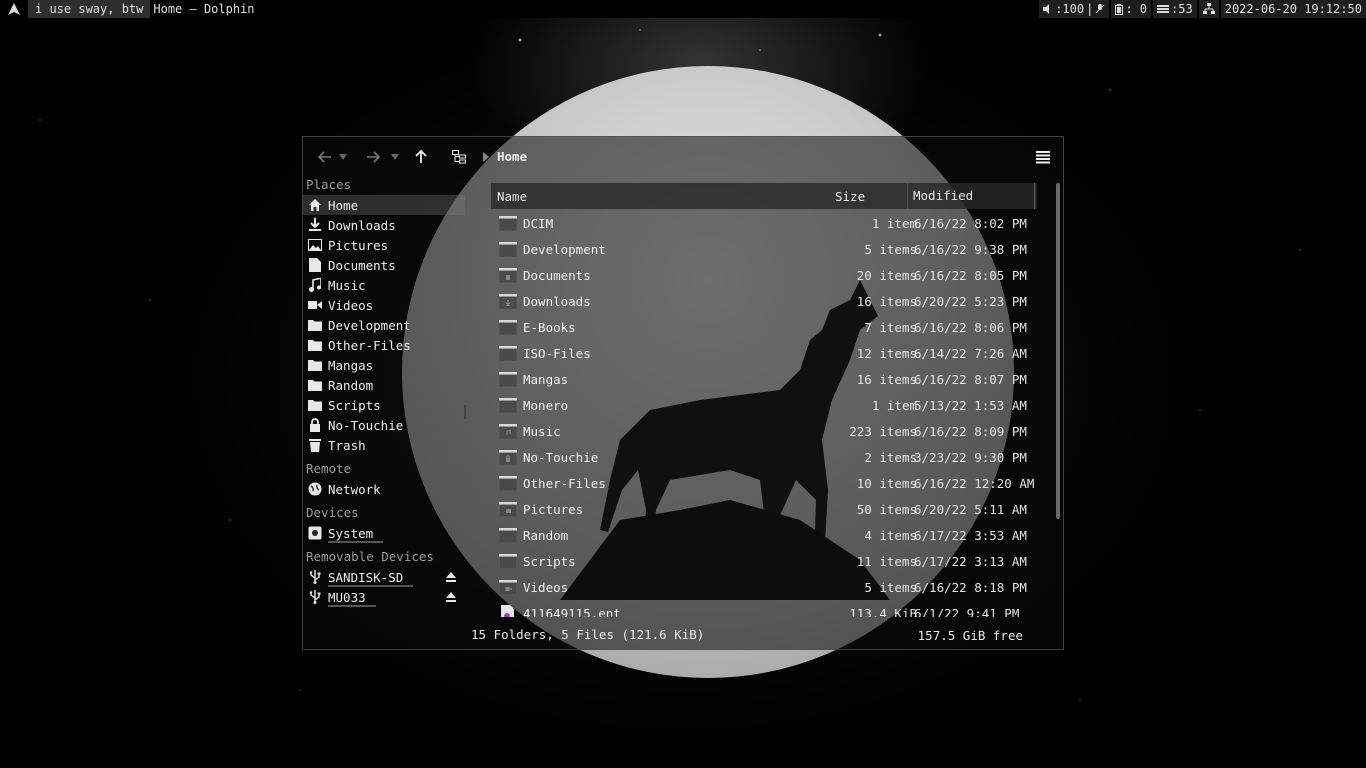 This screenshot has width=1366, height=768. What do you see at coordinates (1175, 9) in the screenshot?
I see `memory-indicator: :53` at bounding box center [1175, 9].